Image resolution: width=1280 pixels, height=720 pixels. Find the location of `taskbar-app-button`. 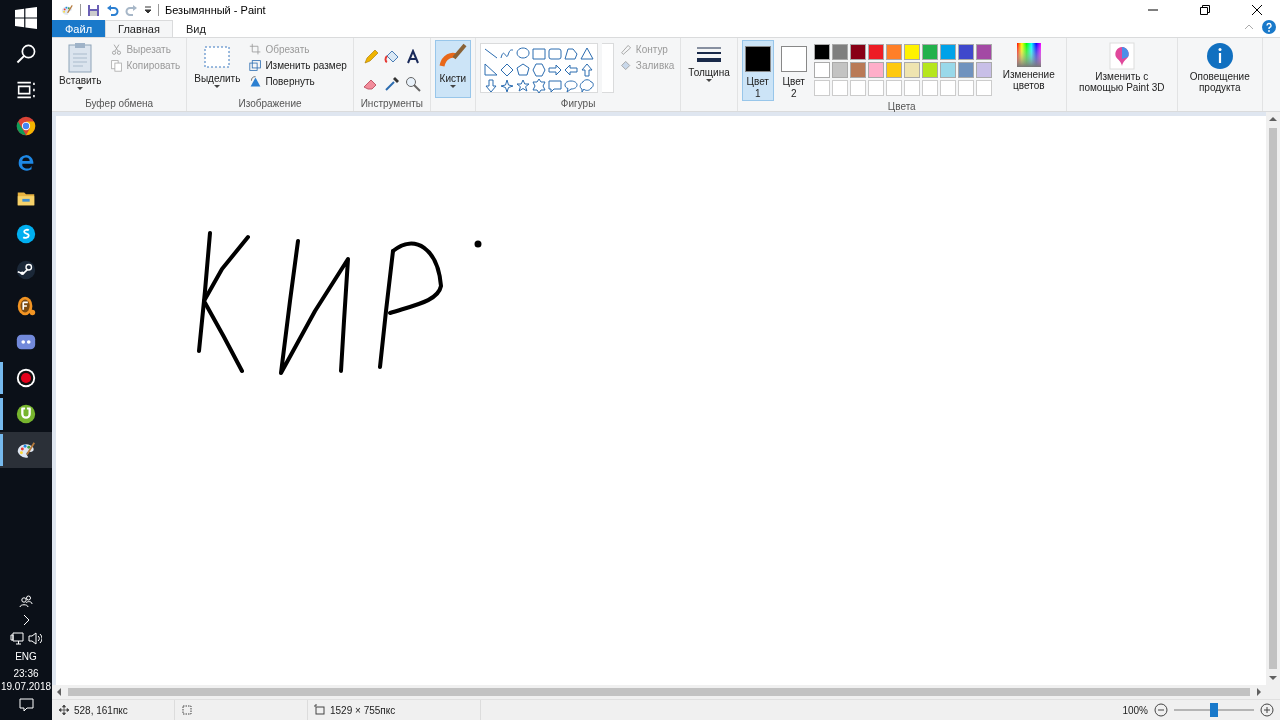

taskbar-app-button is located at coordinates (26, 450).